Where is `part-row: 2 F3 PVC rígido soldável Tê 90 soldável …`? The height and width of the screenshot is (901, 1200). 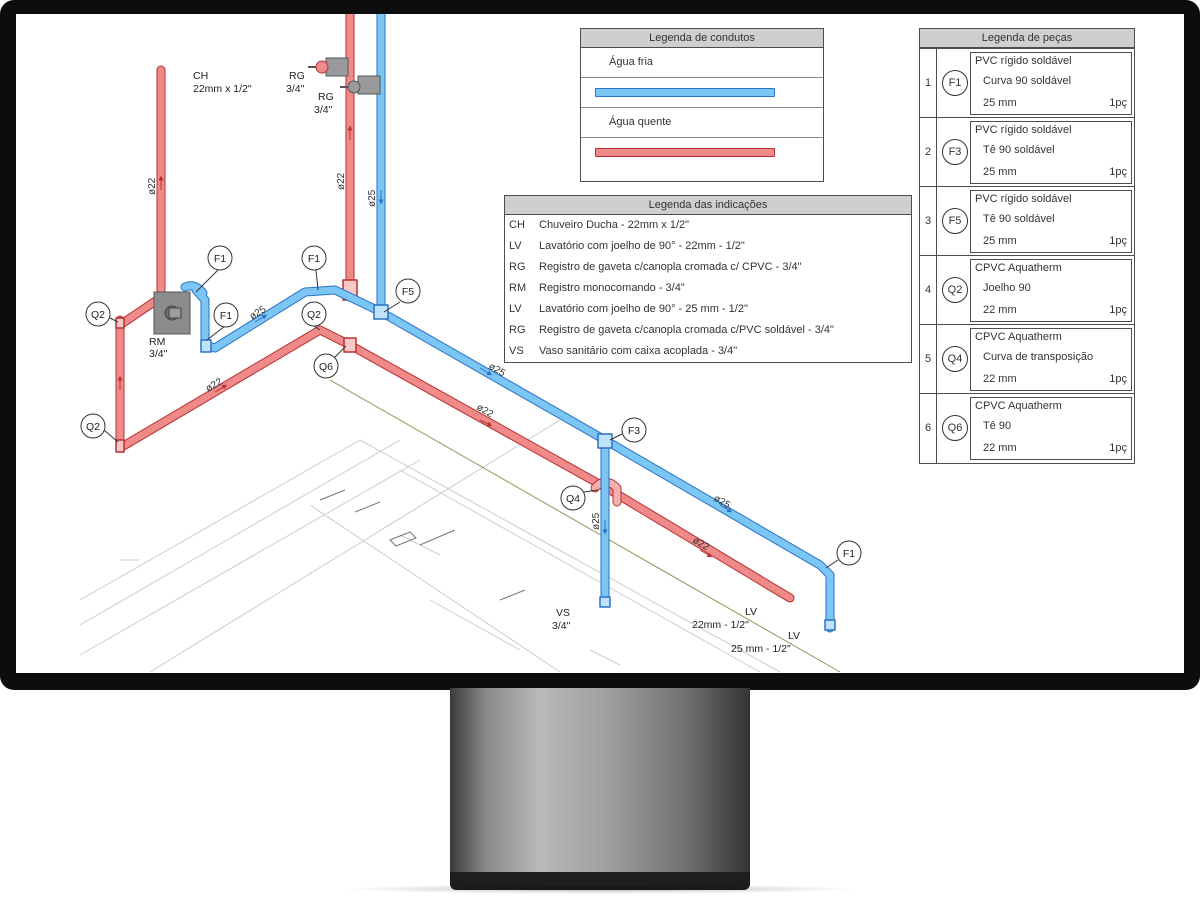 part-row: 2 F3 PVC rígido soldável Tê 90 soldável … is located at coordinates (1027, 152).